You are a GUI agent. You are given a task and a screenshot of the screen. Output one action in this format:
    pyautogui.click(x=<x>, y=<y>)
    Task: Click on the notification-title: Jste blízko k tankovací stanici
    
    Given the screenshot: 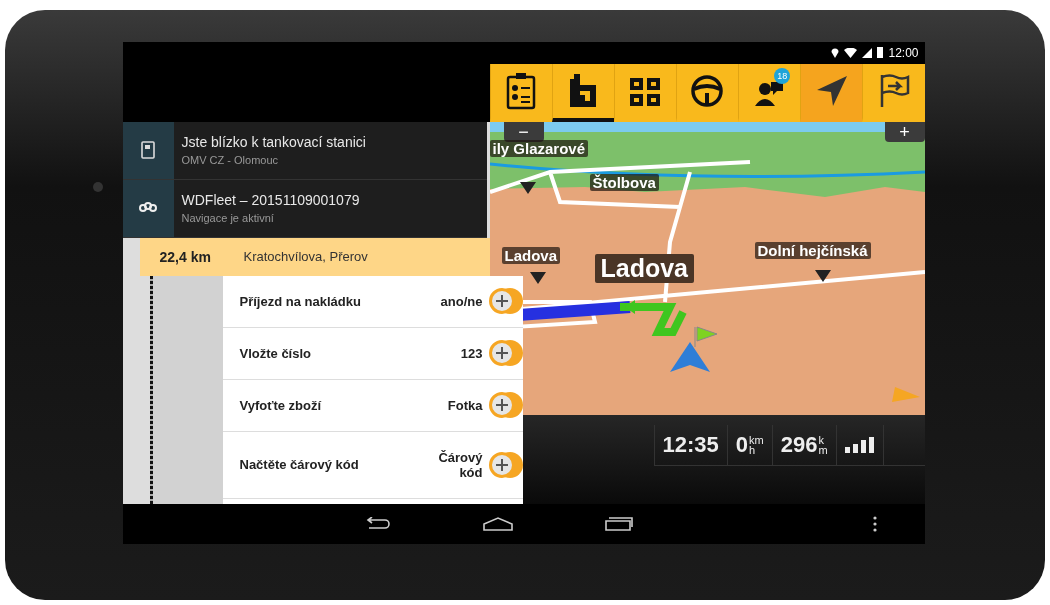 What is the action you would take?
    pyautogui.click(x=273, y=142)
    